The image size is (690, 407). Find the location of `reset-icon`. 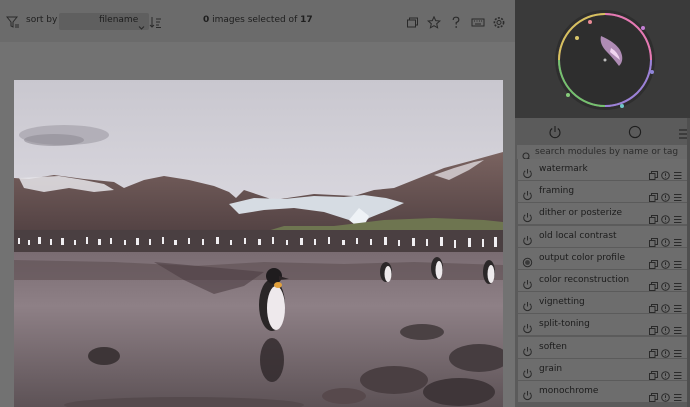

reset-icon is located at coordinates (665, 396).